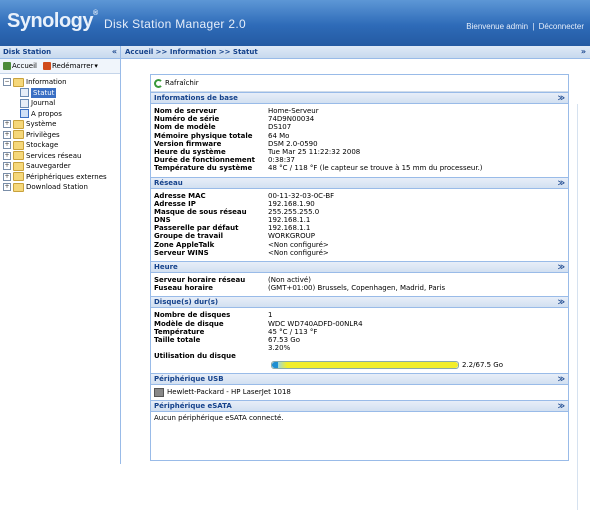 This screenshot has height=510, width=590. I want to click on section-header-disks: Disque(s) dur(s) ≫, so click(359, 302).